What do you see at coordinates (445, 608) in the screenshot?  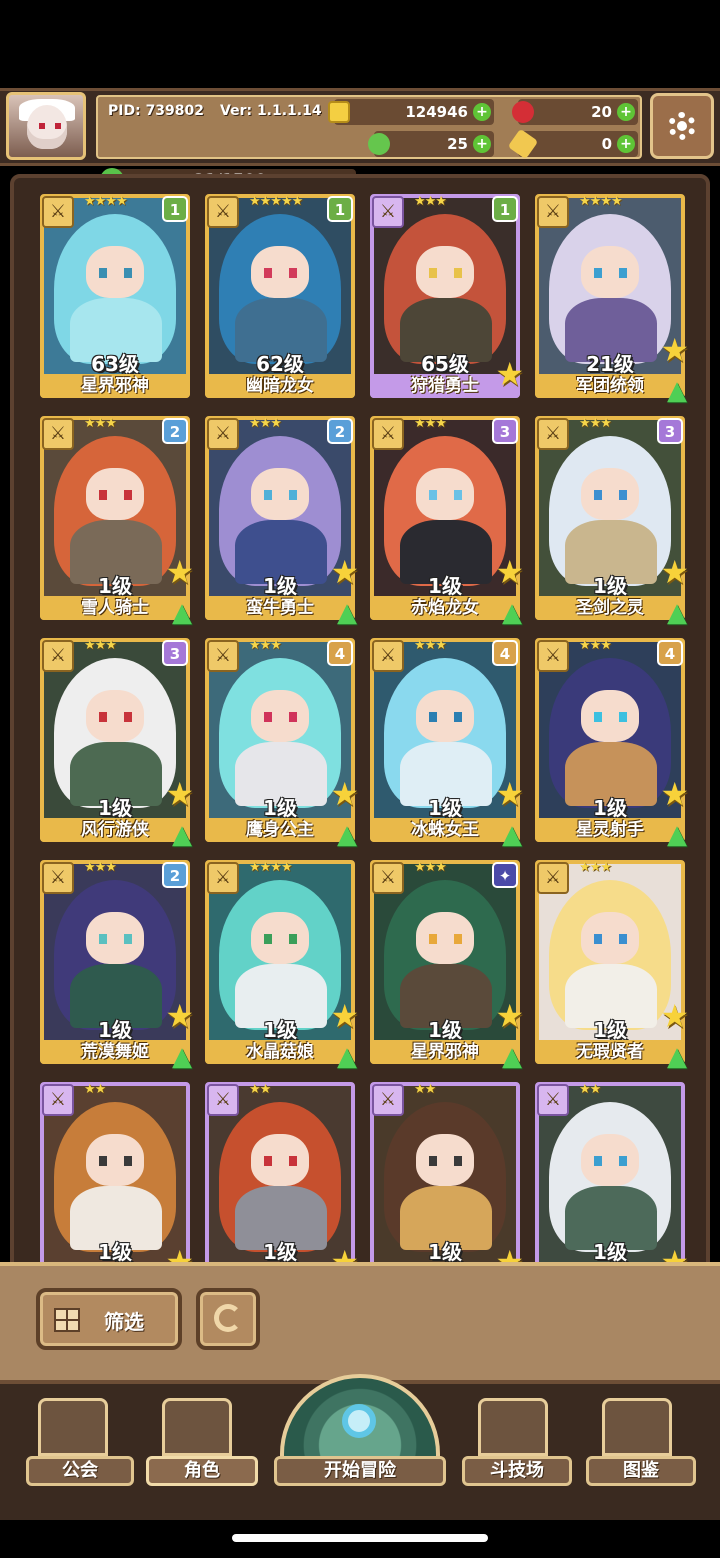 I see `hero-name: 赤焰龙女` at bounding box center [445, 608].